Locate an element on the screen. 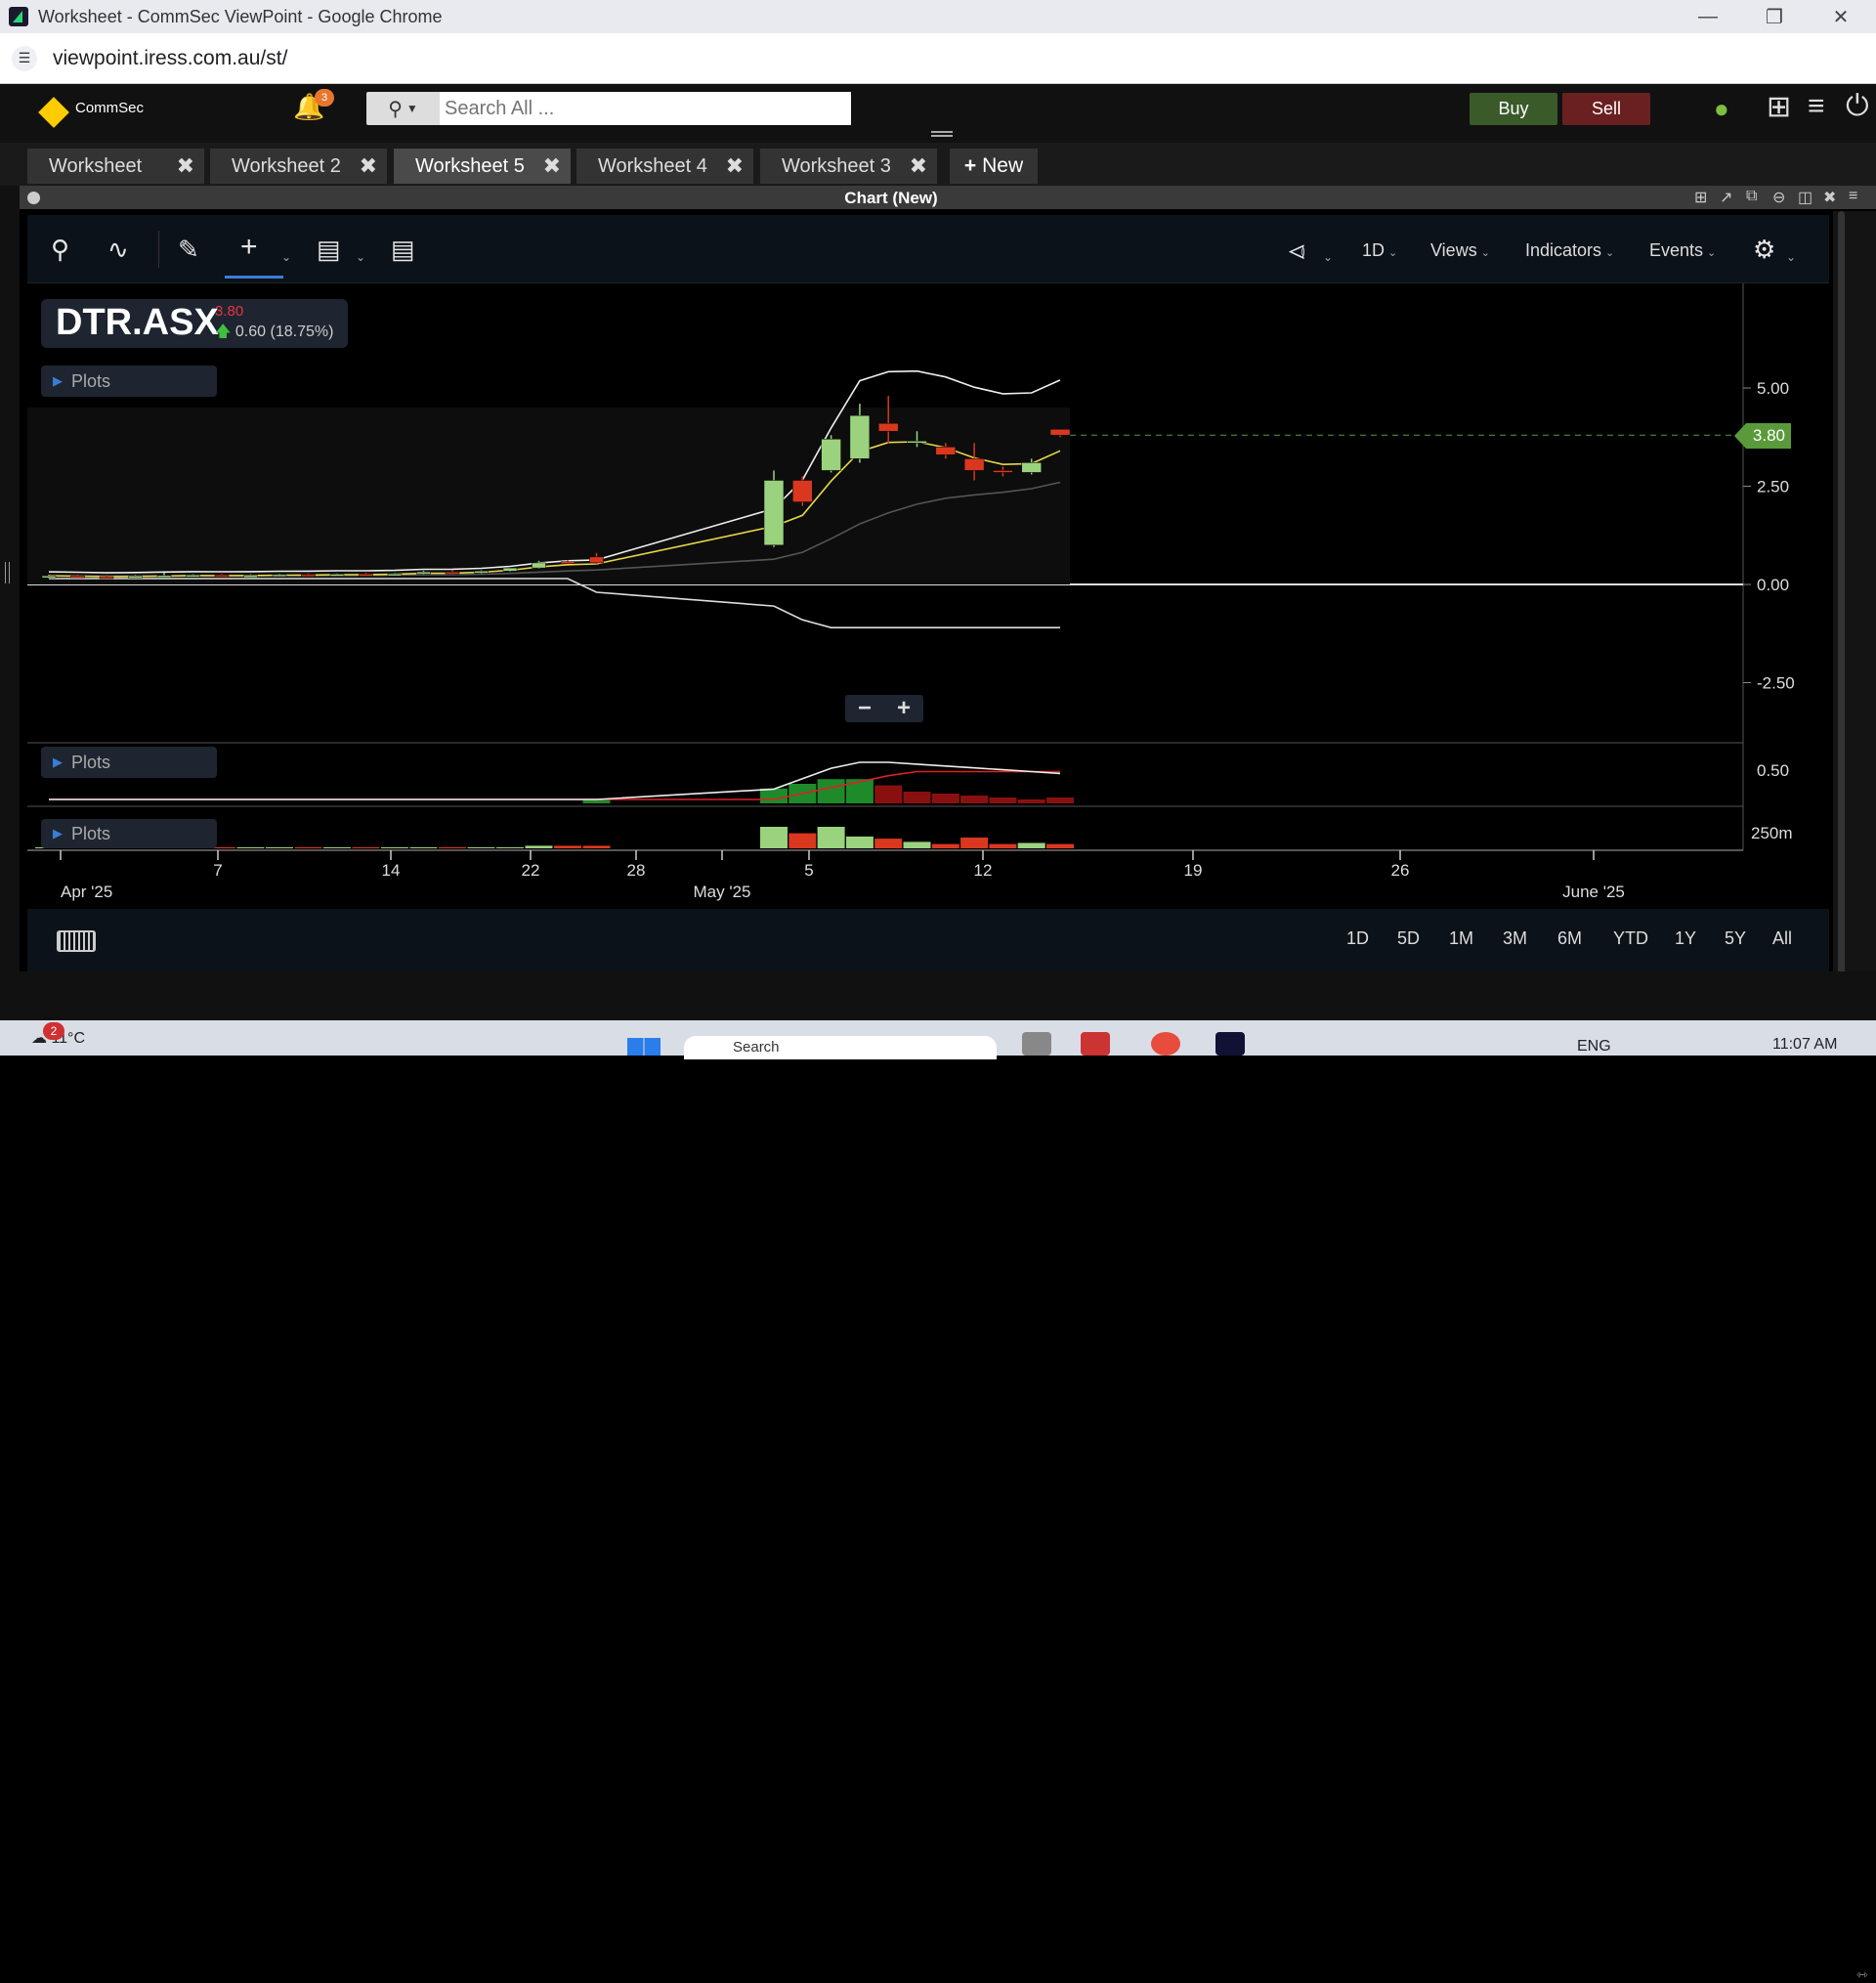 Image resolution: width=1876 pixels, height=1983 pixels. range-5d: 5D is located at coordinates (1408, 938).